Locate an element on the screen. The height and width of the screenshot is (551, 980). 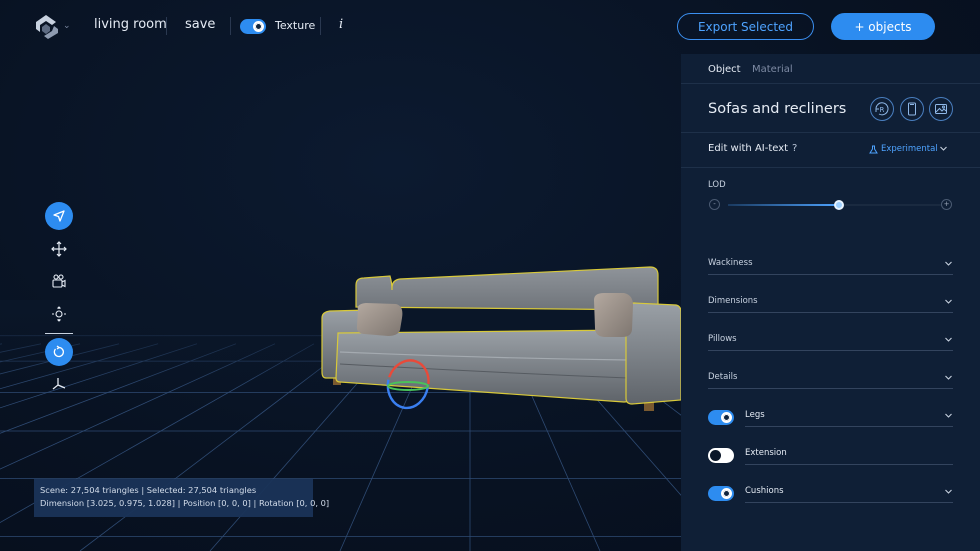
image-button is located at coordinates (941, 109).